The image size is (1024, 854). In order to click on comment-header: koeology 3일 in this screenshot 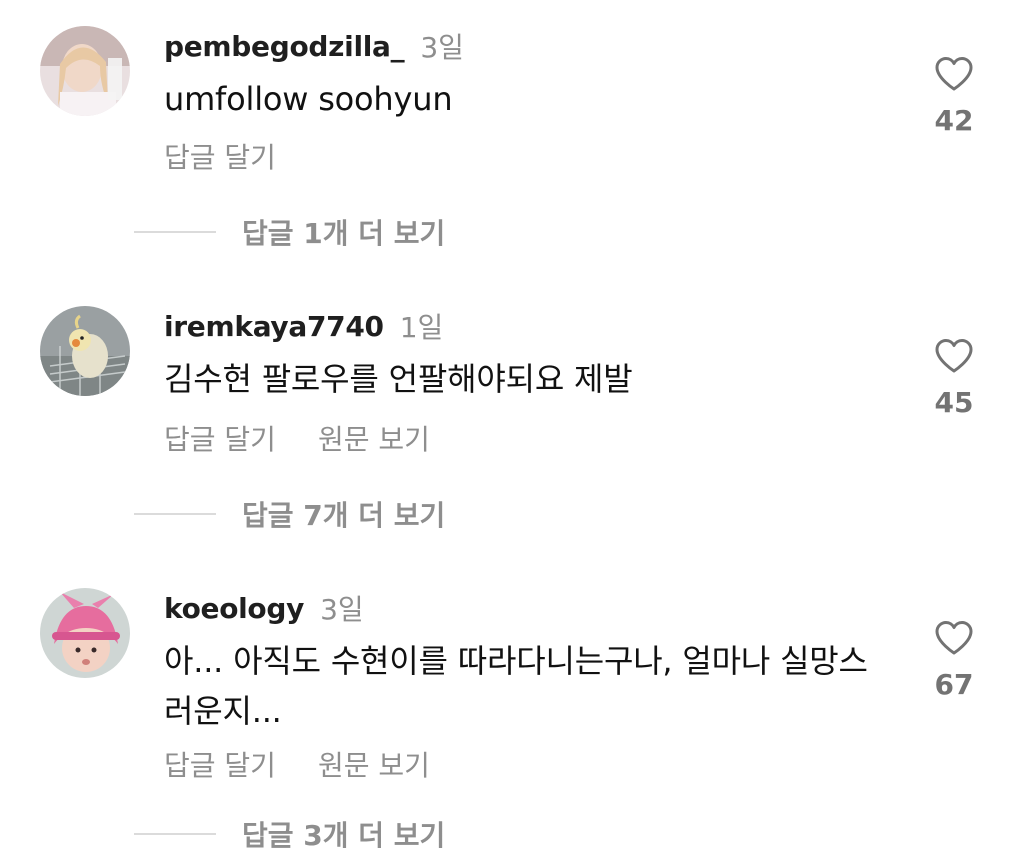, I will do `click(264, 608)`.